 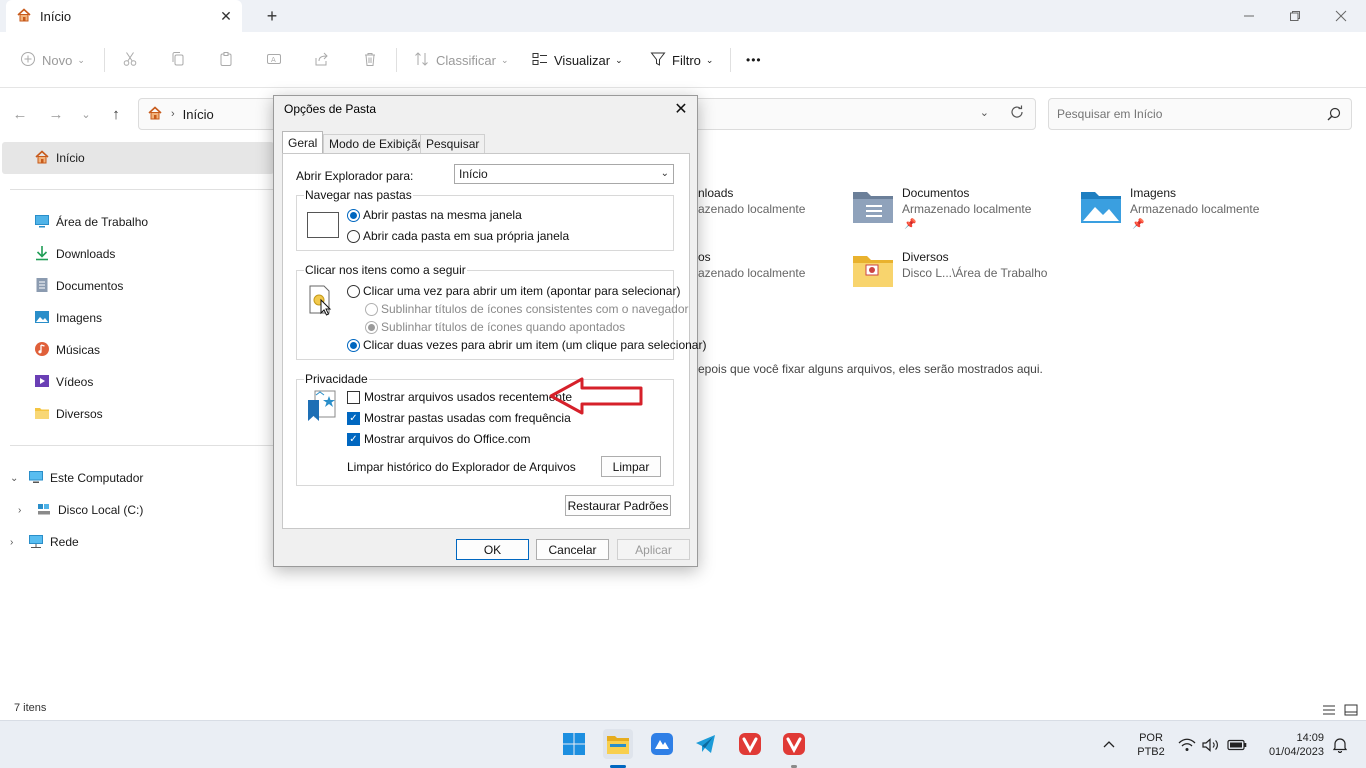 What do you see at coordinates (618, 505) in the screenshot?
I see `restore-defaults-button: Restaurar Padrões` at bounding box center [618, 505].